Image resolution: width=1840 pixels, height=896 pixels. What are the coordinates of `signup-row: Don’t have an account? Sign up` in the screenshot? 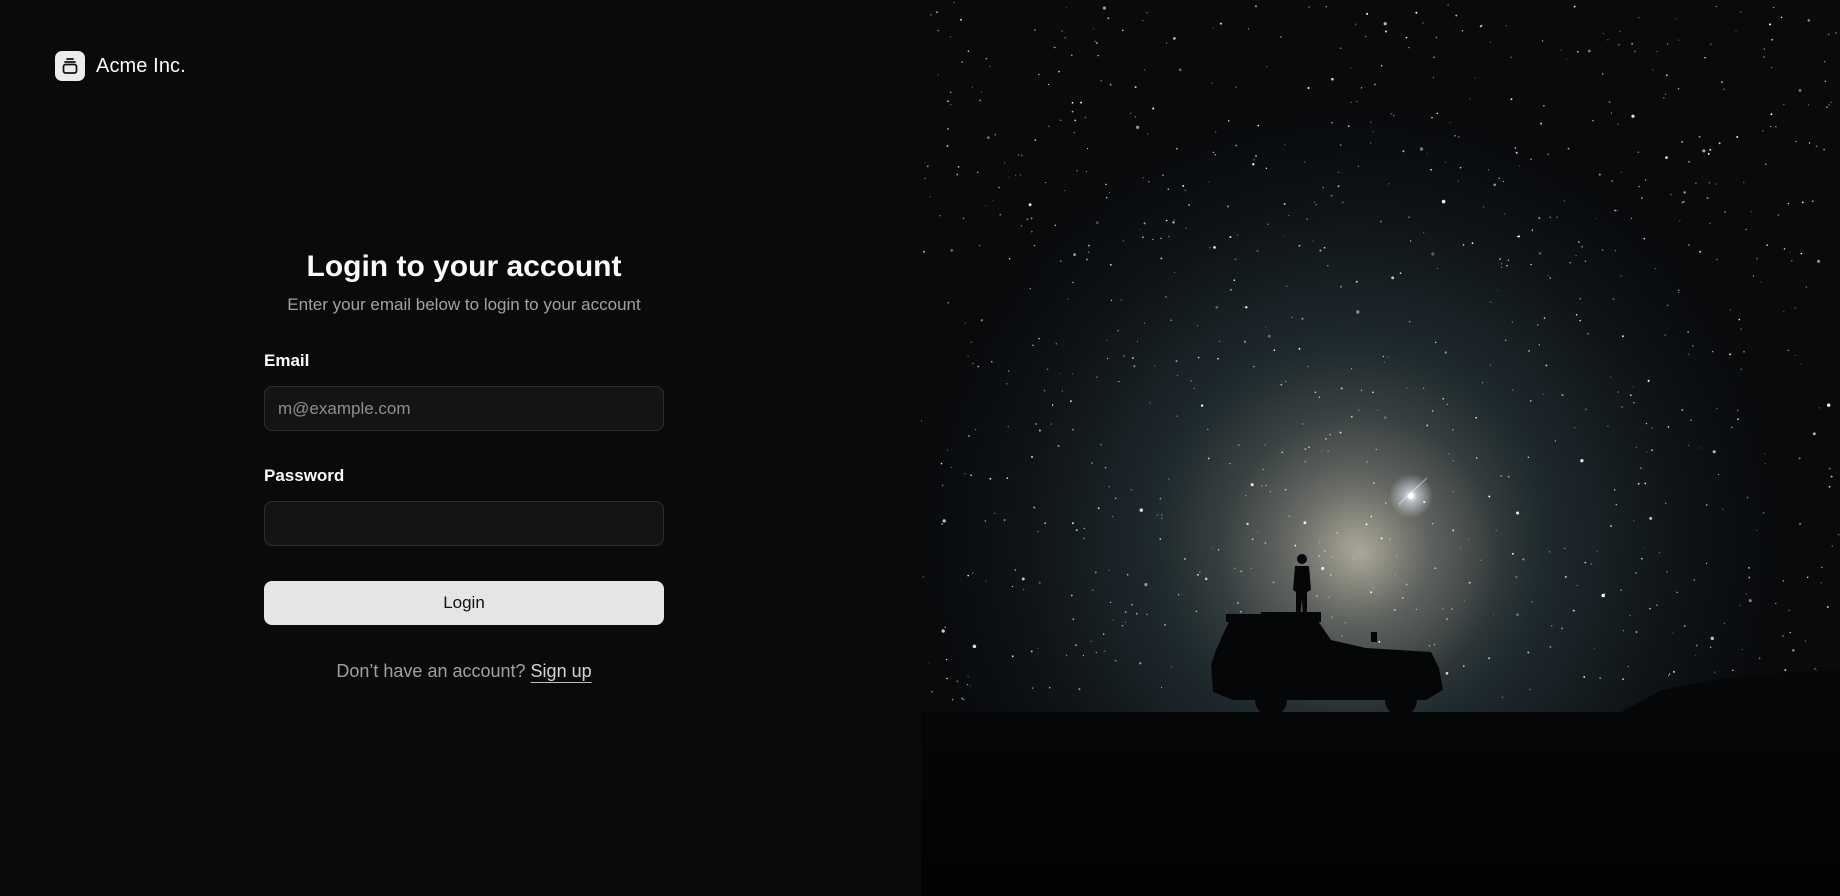 It's located at (464, 671).